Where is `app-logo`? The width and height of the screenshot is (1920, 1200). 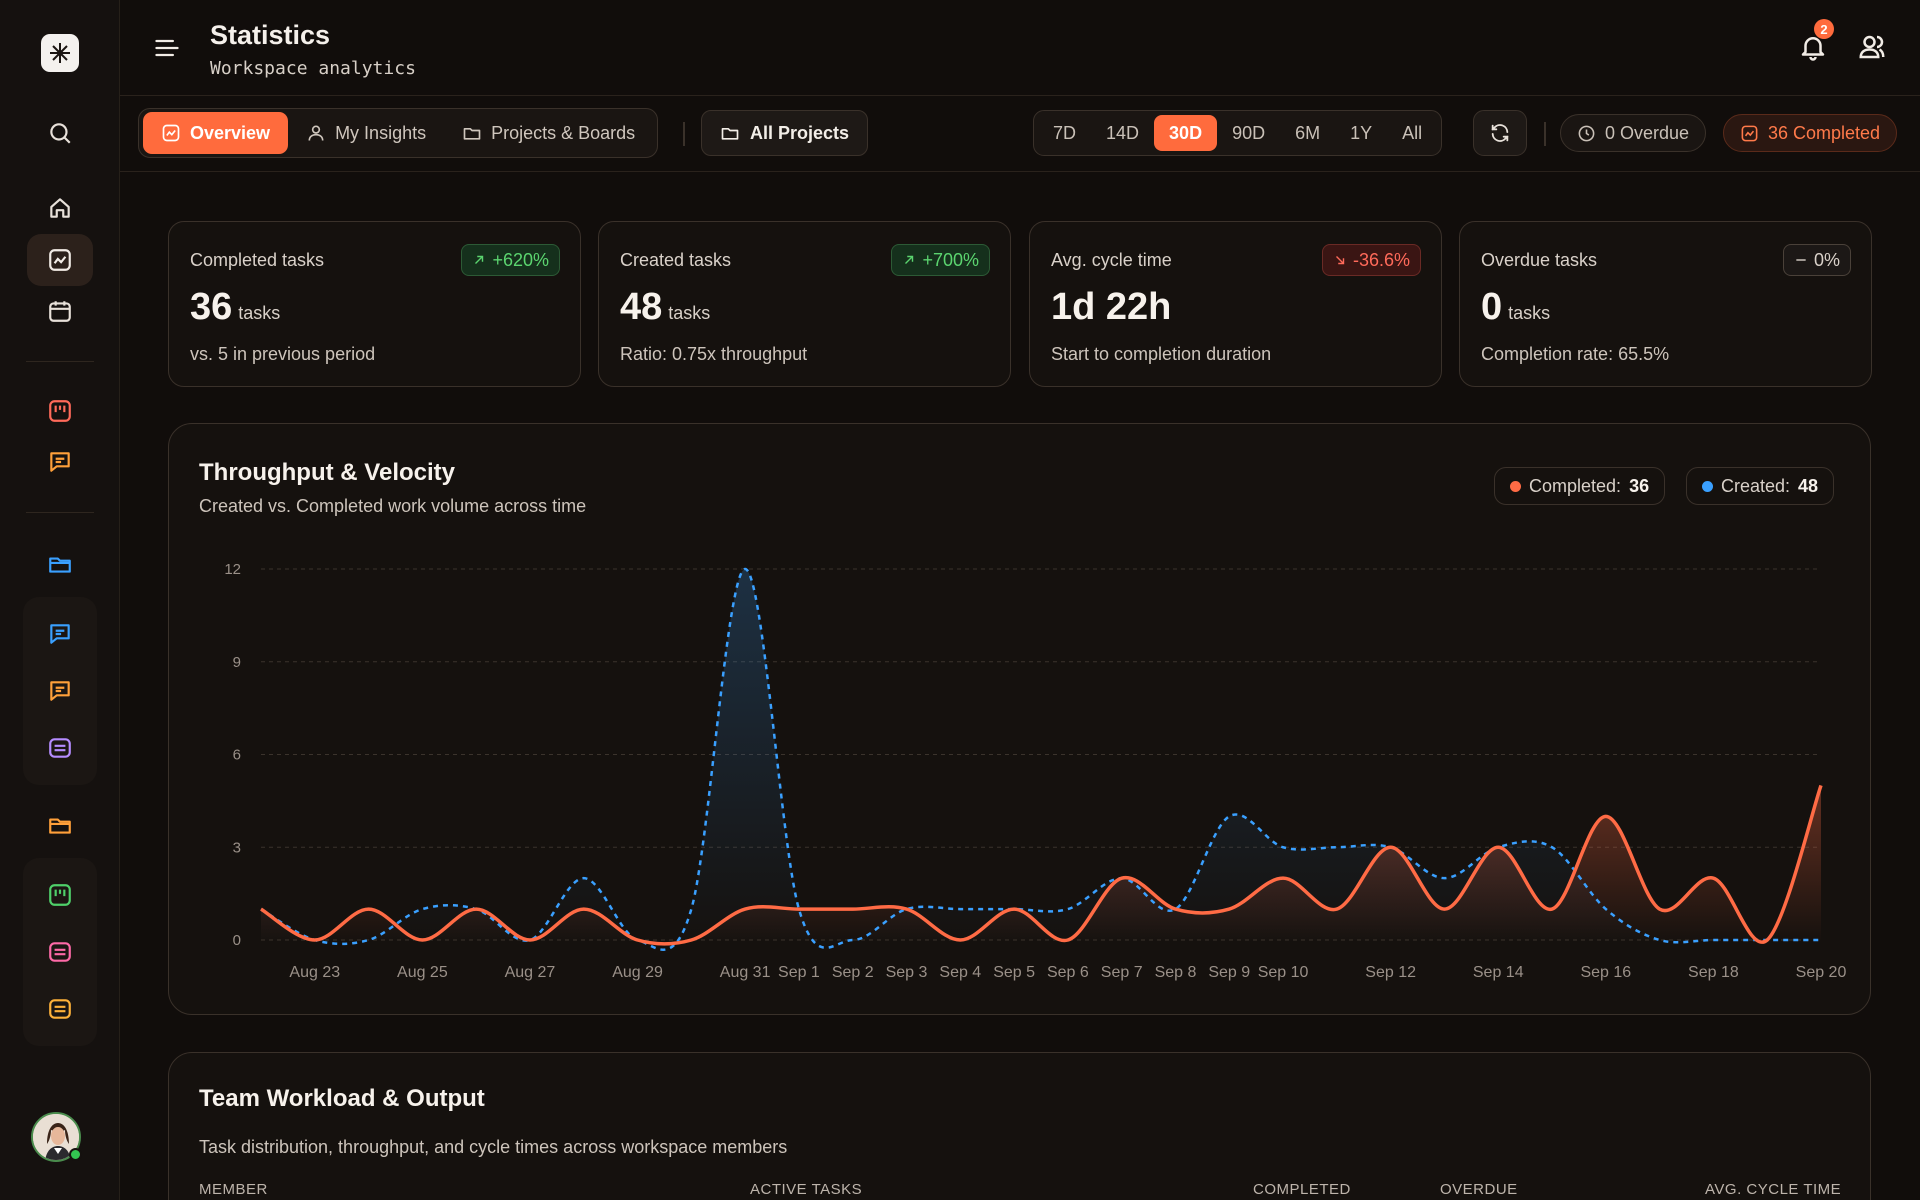
app-logo is located at coordinates (60, 53).